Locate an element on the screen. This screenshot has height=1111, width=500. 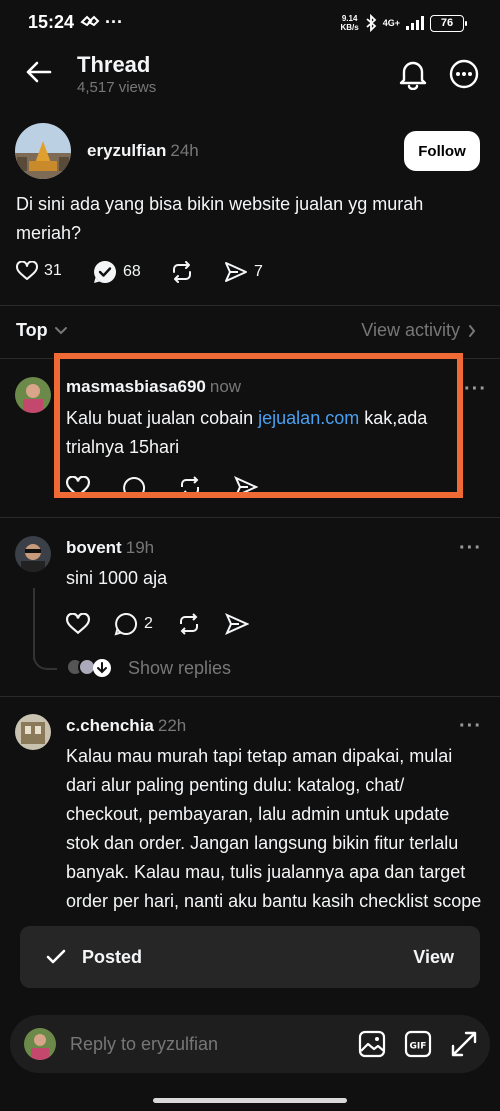
post-time: 24h is located at coordinates (184, 150).